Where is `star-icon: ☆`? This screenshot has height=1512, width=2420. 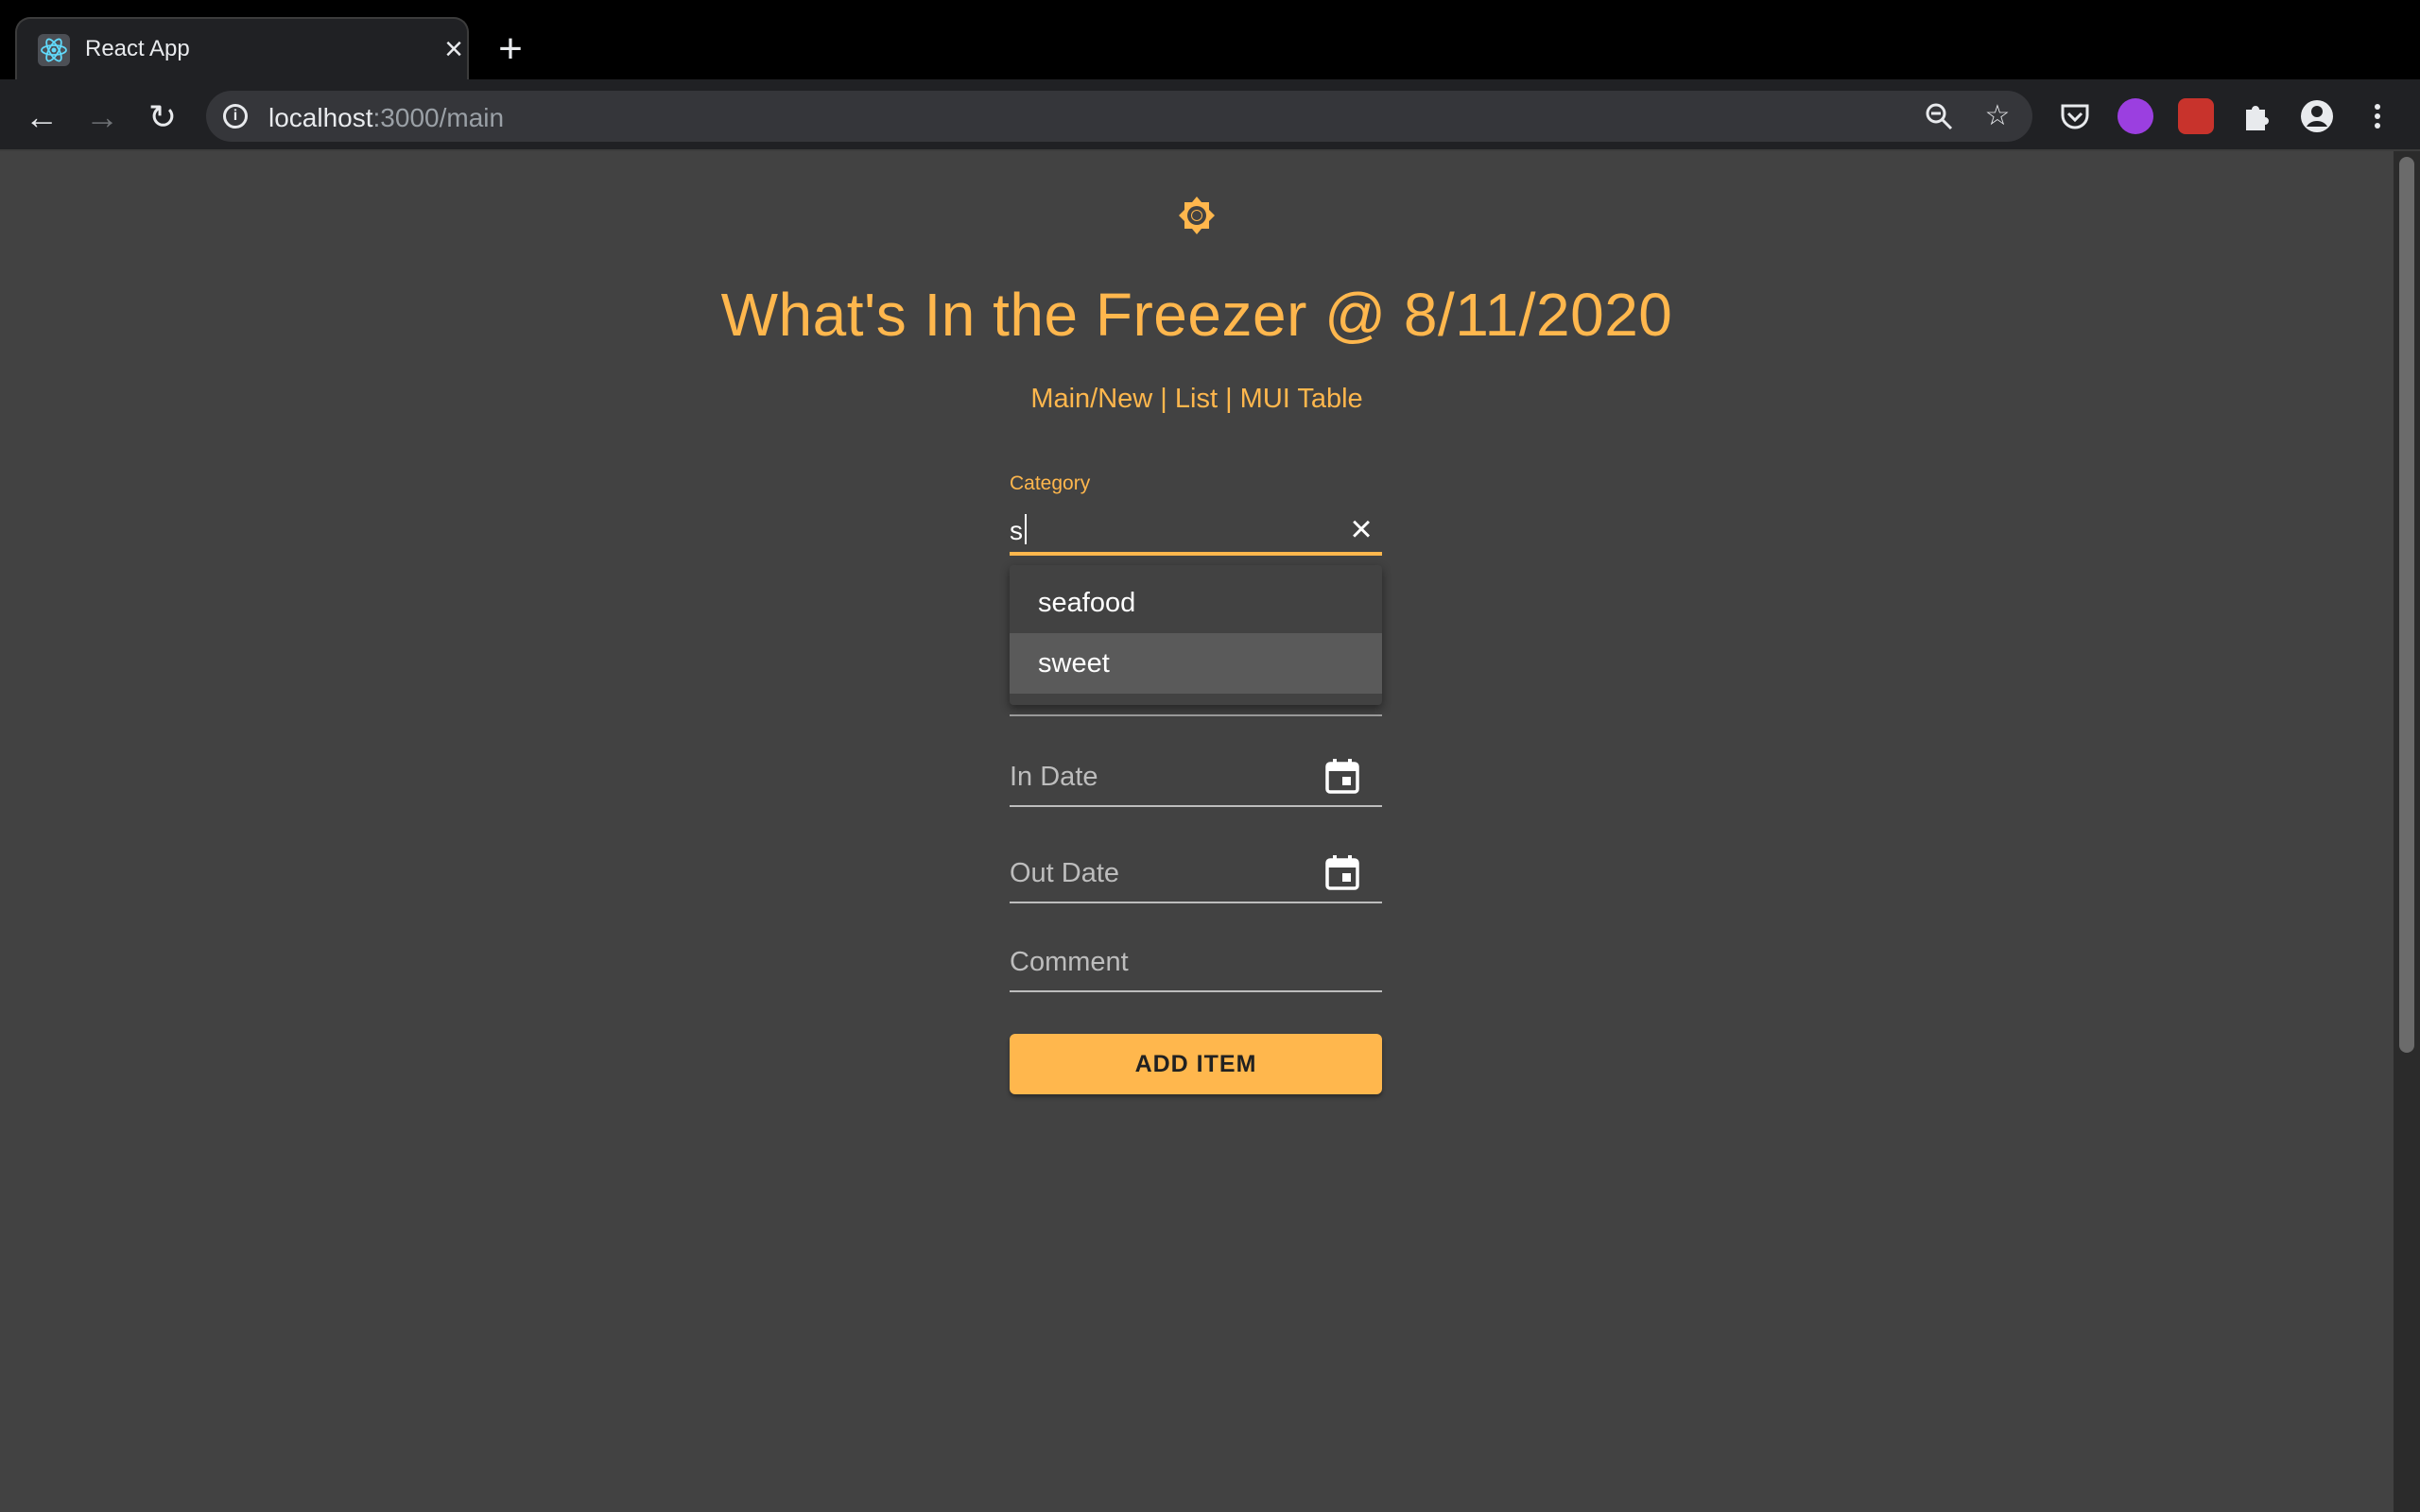 star-icon: ☆ is located at coordinates (1998, 116).